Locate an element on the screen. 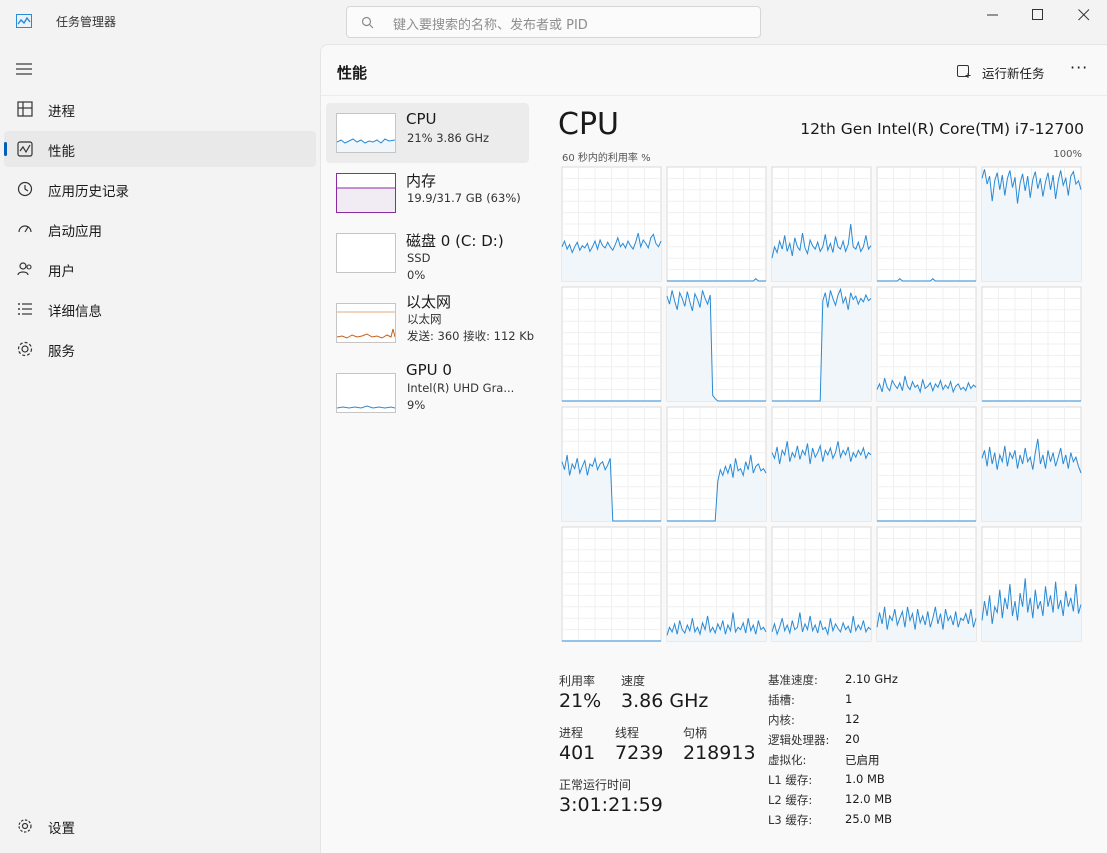 The height and width of the screenshot is (853, 1107). threads-value: 7239 is located at coordinates (639, 753).